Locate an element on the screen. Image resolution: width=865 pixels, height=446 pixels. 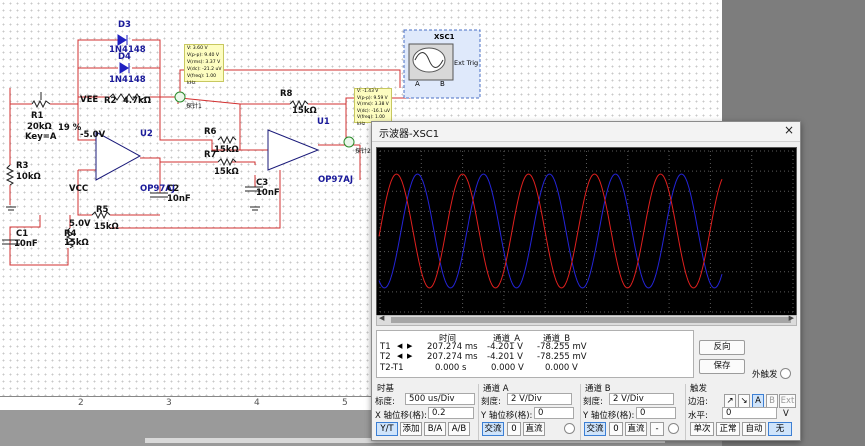
u1-ref: U1 is located at coordinates (323, 122).